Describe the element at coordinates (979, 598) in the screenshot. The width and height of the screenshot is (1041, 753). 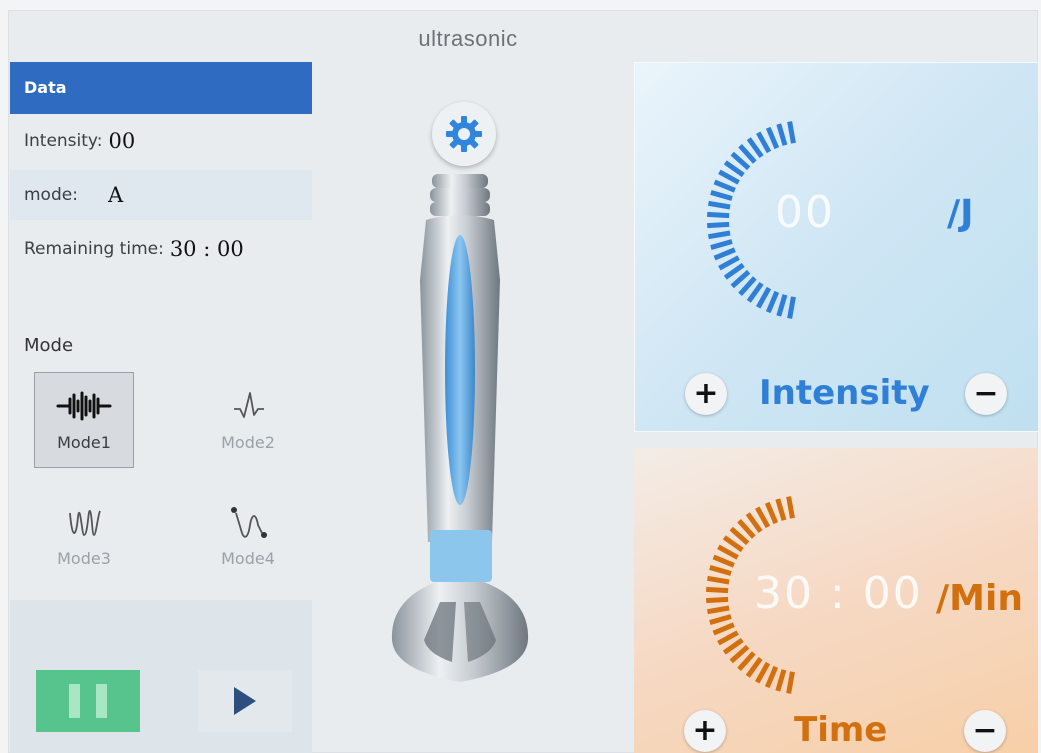
I see `time-unit: /Min` at that location.